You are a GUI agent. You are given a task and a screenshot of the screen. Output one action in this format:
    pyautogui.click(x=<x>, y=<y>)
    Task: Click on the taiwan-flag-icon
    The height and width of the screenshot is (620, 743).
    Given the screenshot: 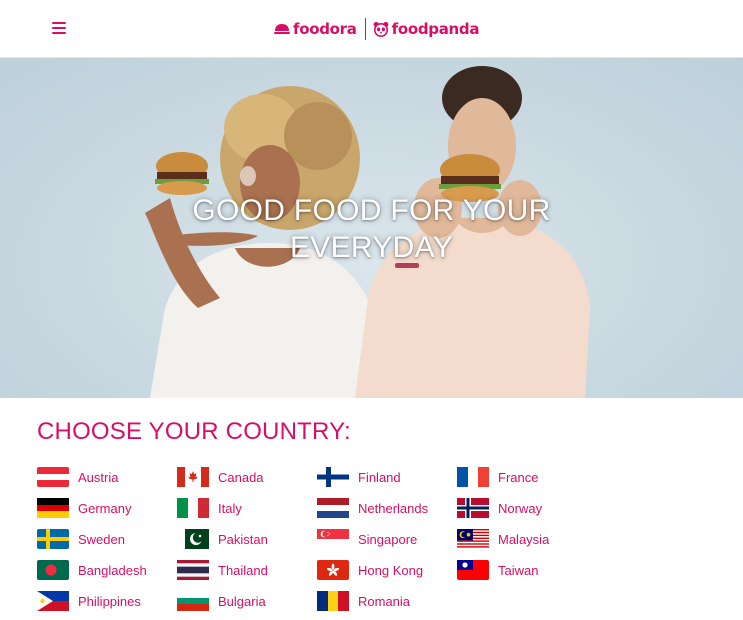 What is the action you would take?
    pyautogui.click(x=473, y=570)
    